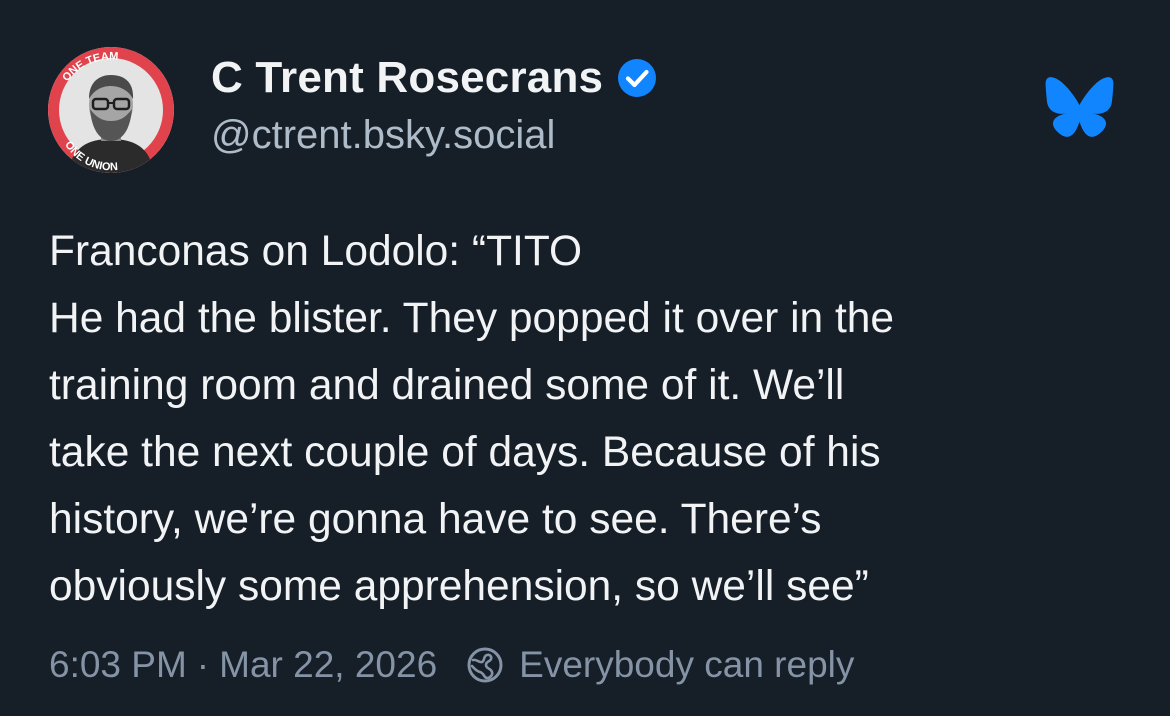  I want to click on reply-setting: Everybody can reply, so click(659, 665).